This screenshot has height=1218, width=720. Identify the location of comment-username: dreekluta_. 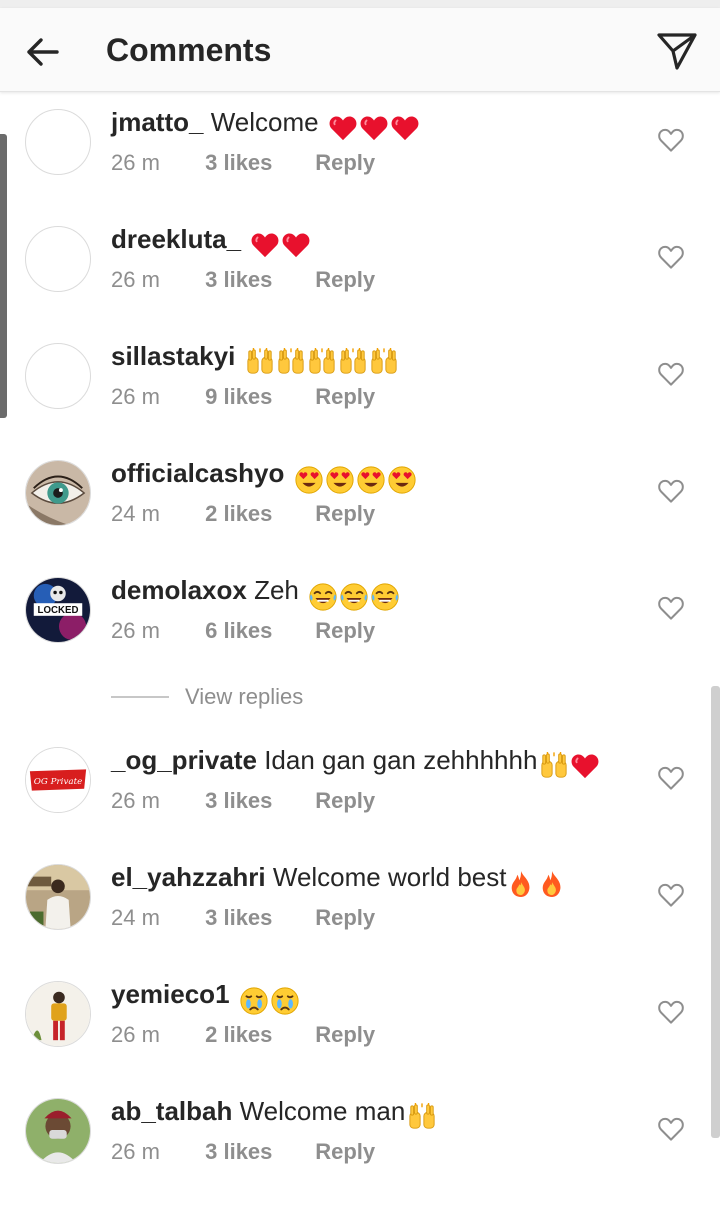
(176, 239).